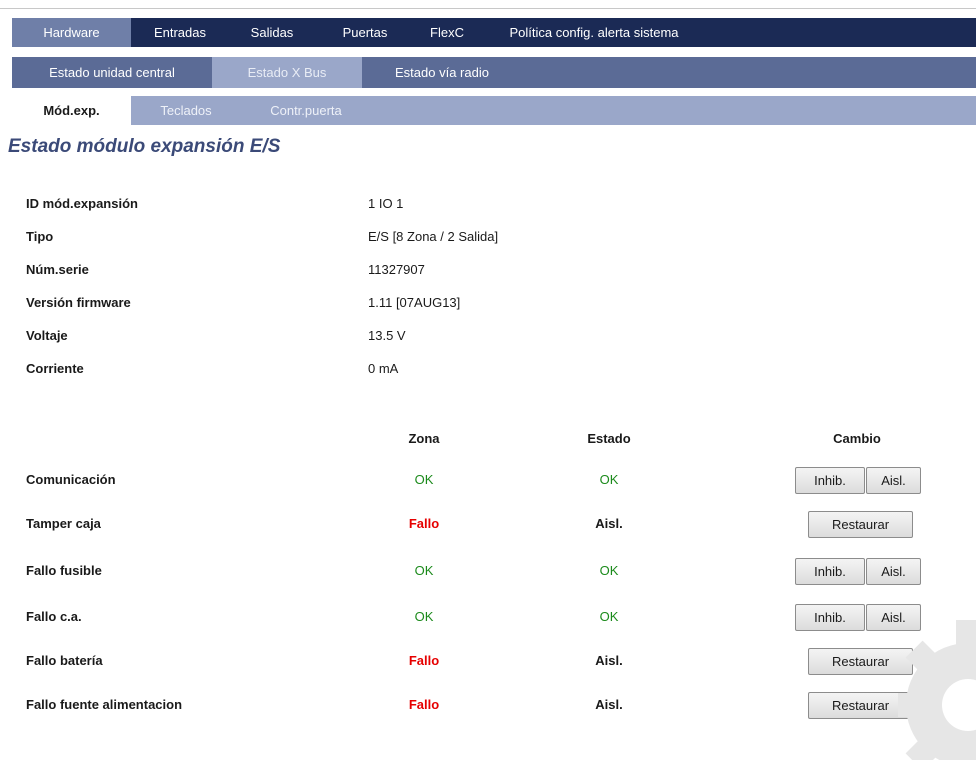  Describe the element at coordinates (609, 616) in the screenshot. I see `estado-status-fallo-ca: OK` at that location.